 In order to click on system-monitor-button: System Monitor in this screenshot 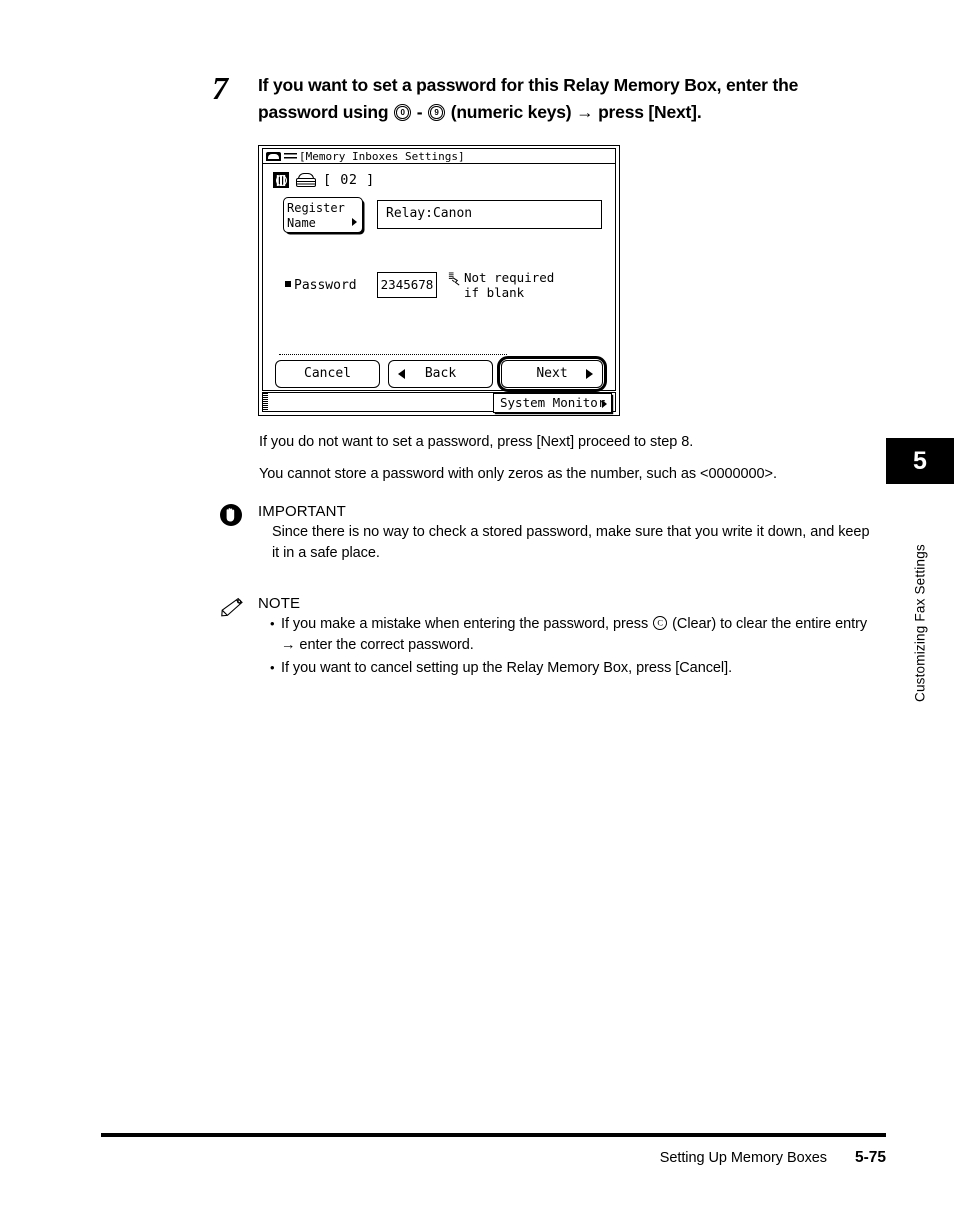, I will do `click(552, 403)`.